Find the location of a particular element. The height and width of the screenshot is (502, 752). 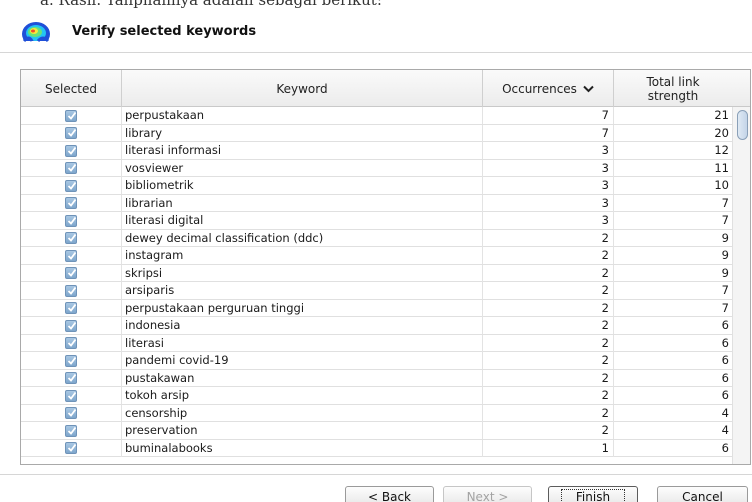

column-header-label: Selected is located at coordinates (71, 88).